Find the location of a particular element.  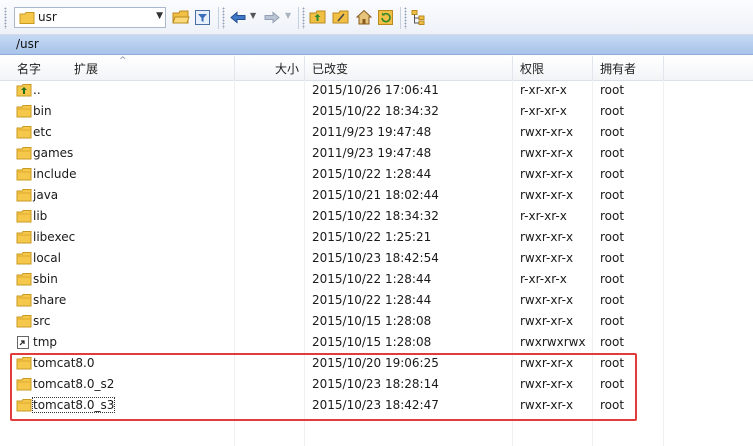

table-row: games 2011/9/23 19:47:48 rwxr-xr-x root is located at coordinates (376, 153).